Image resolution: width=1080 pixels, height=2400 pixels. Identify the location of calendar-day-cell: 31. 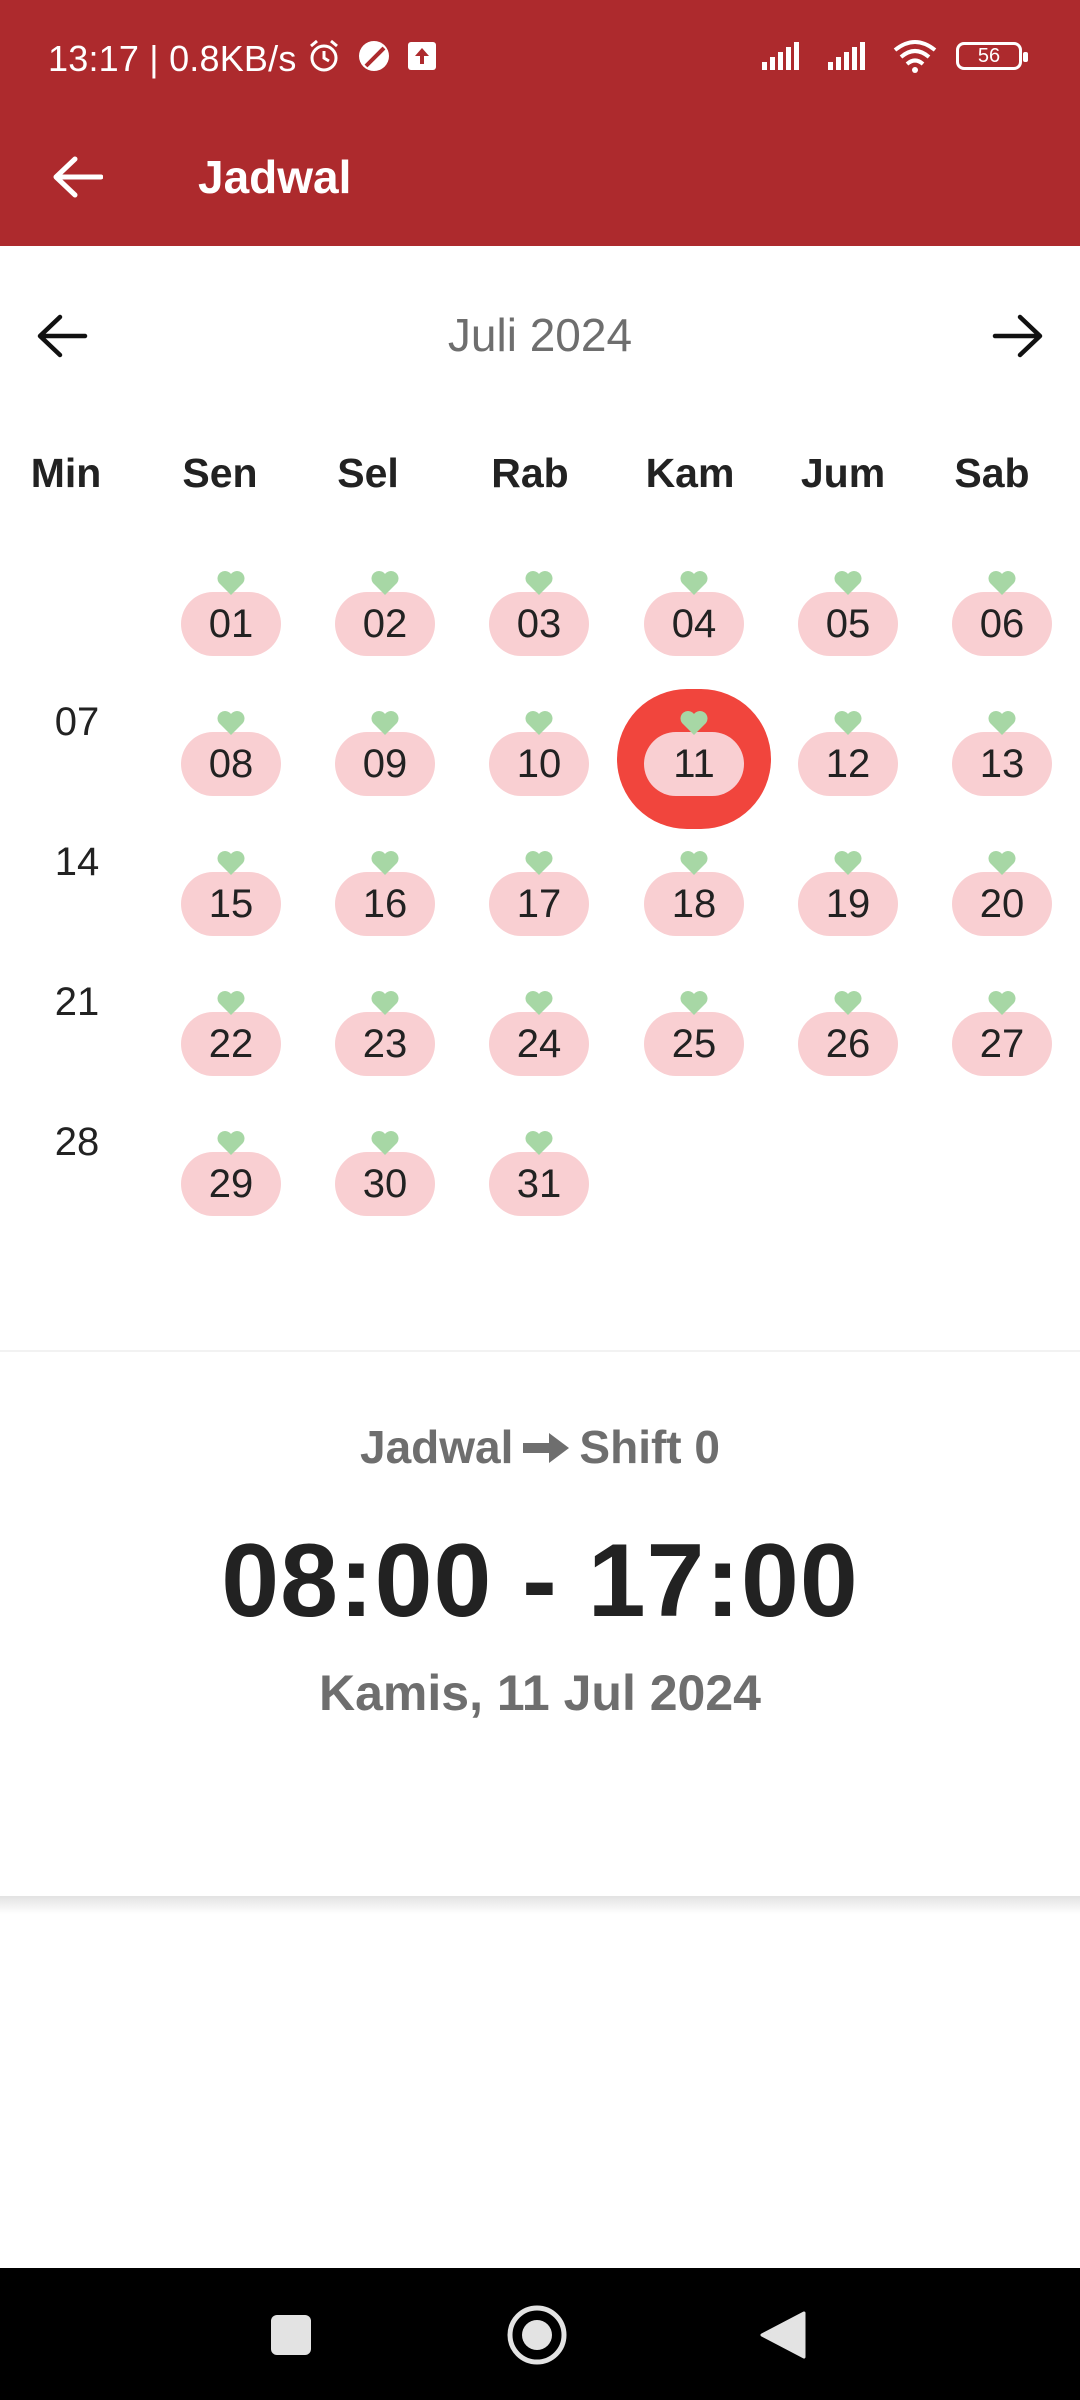
(539, 1190).